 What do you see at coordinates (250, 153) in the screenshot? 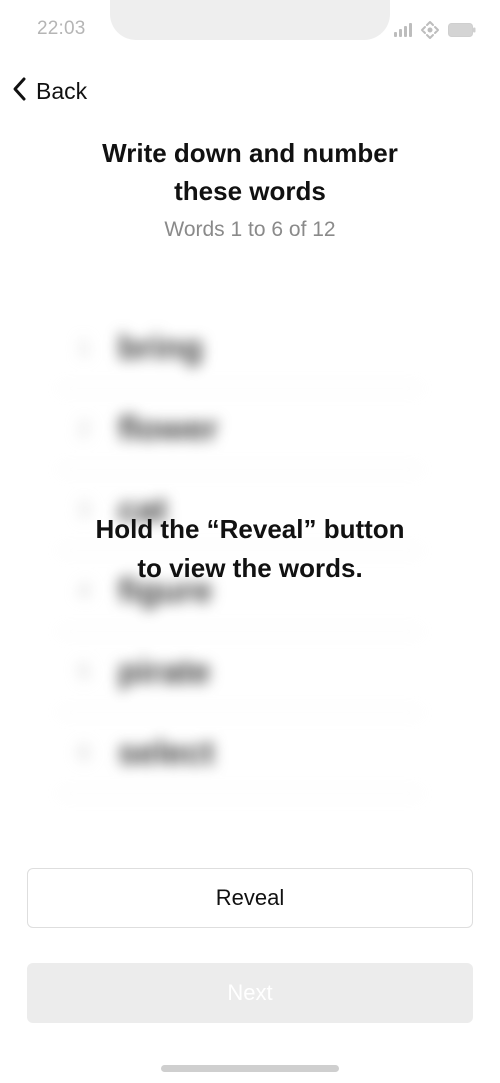
I see `page-title-line1: Write down and number` at bounding box center [250, 153].